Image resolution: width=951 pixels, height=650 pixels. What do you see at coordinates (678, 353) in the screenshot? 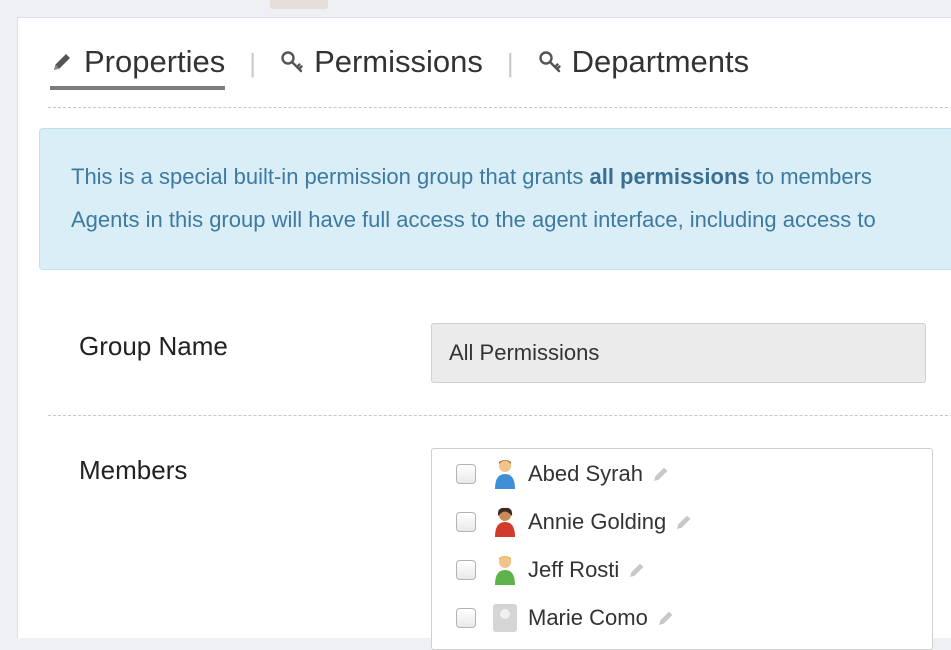
I see `group-name-input: All Permissions` at bounding box center [678, 353].